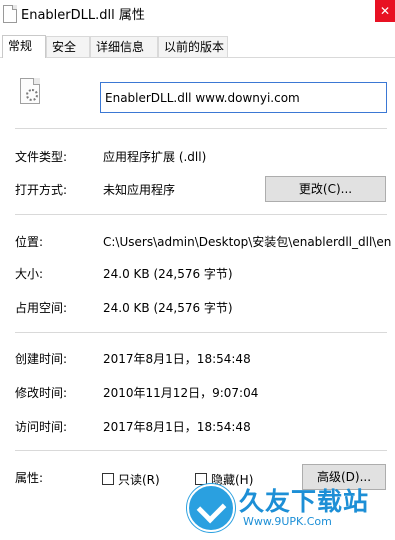  Describe the element at coordinates (41, 359) in the screenshot. I see `created-label: 创建时间:` at that location.